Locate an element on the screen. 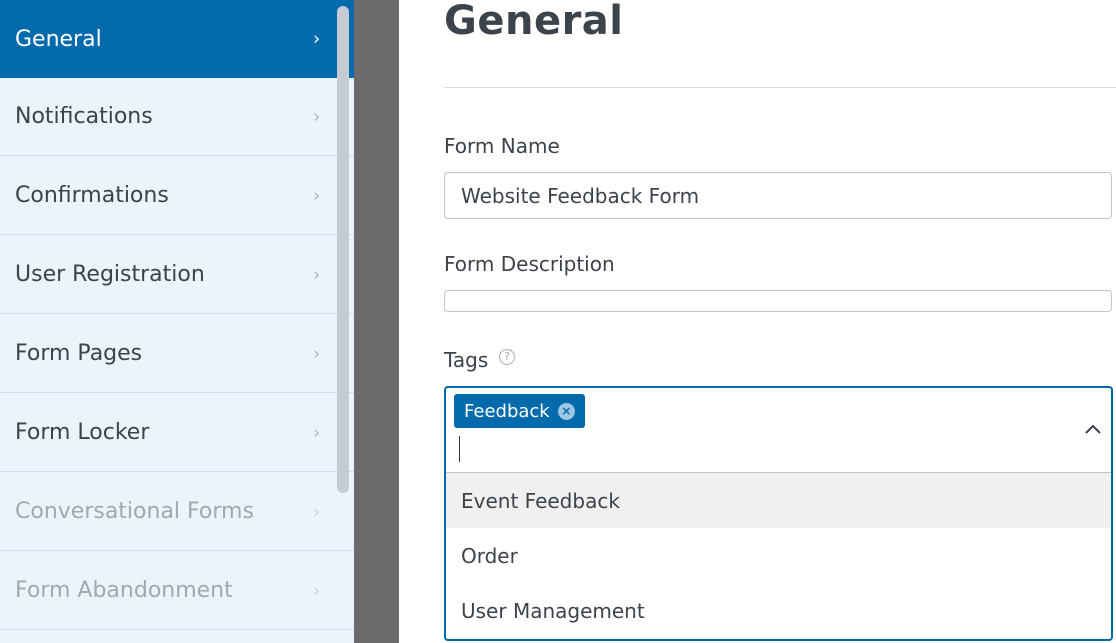 The width and height of the screenshot is (1116, 643). sidebar-item-label: Form Abandonment is located at coordinates (124, 590).